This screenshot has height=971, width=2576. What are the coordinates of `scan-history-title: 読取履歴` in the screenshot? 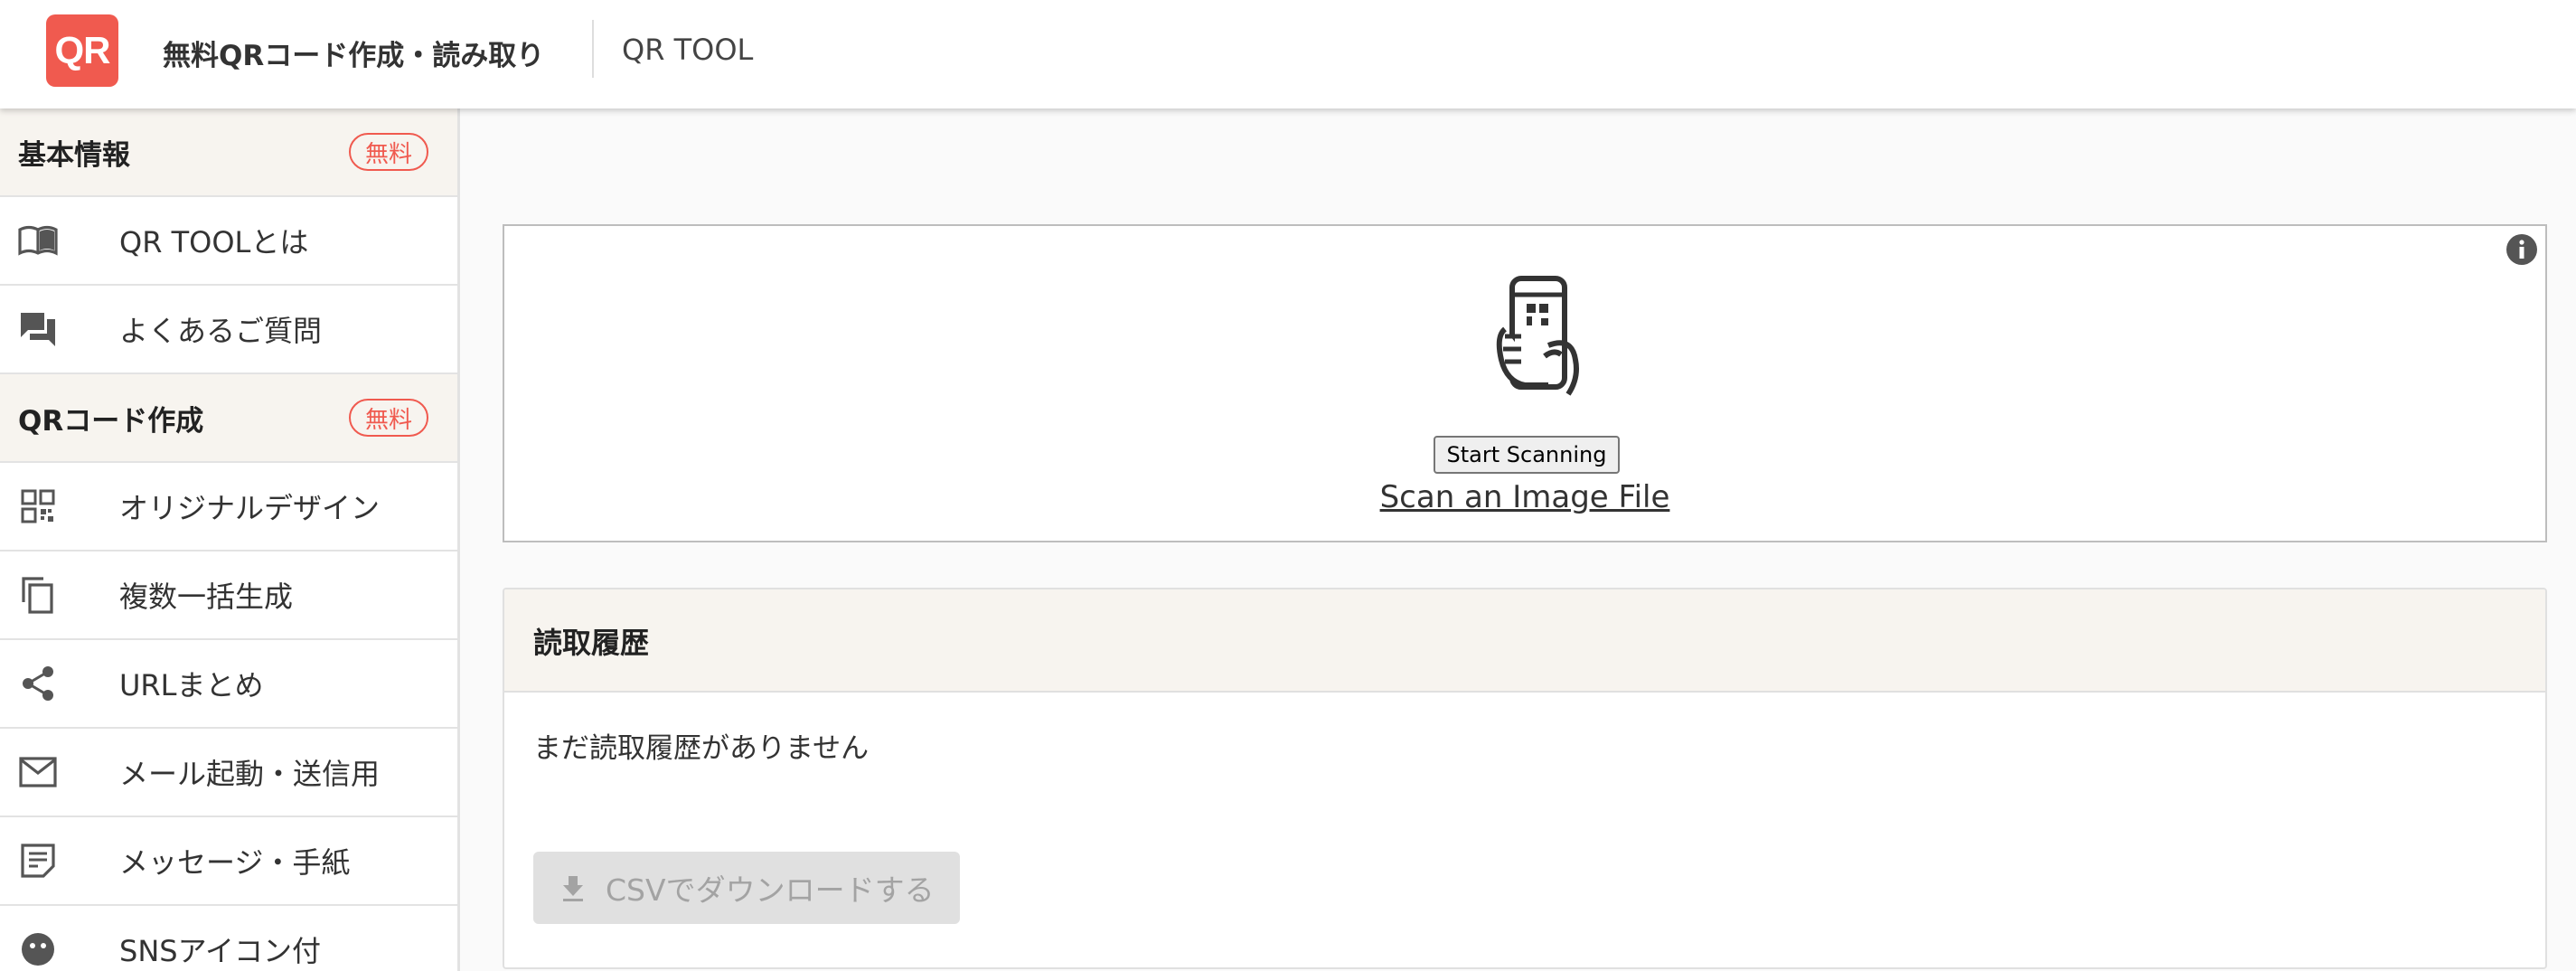 It's located at (591, 643).